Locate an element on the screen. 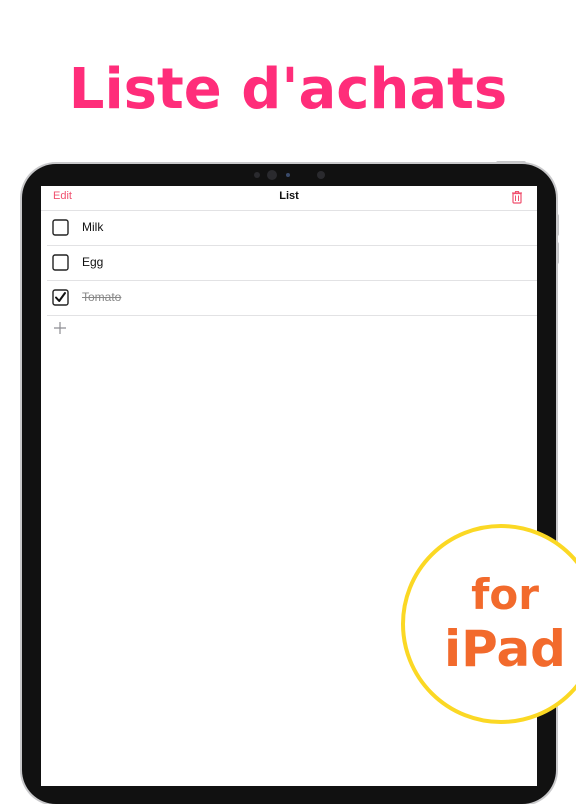 Image resolution: width=576 pixels, height=804 pixels. ipad-volume-down-button is located at coordinates (557, 253).